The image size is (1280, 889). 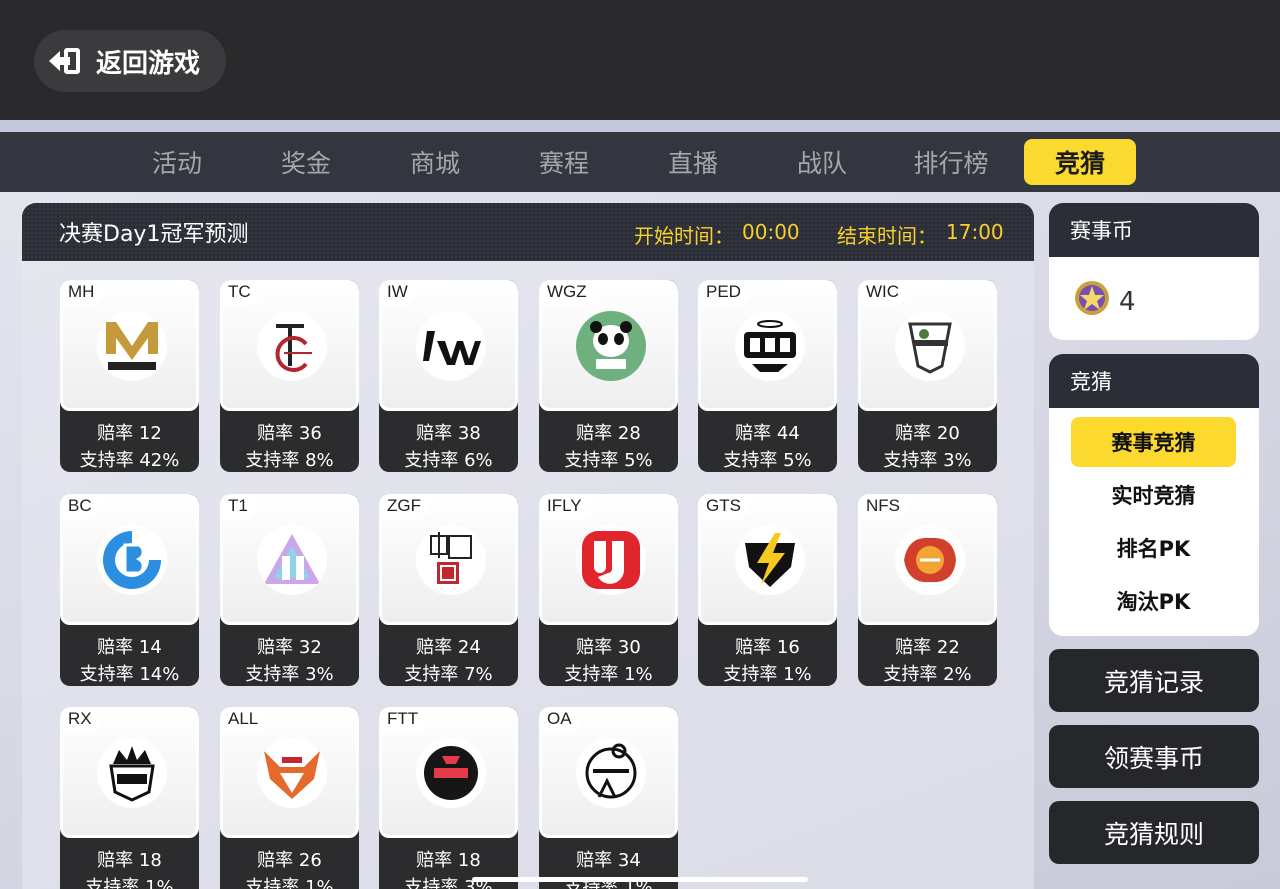 I want to click on team-code: T1, so click(x=238, y=507).